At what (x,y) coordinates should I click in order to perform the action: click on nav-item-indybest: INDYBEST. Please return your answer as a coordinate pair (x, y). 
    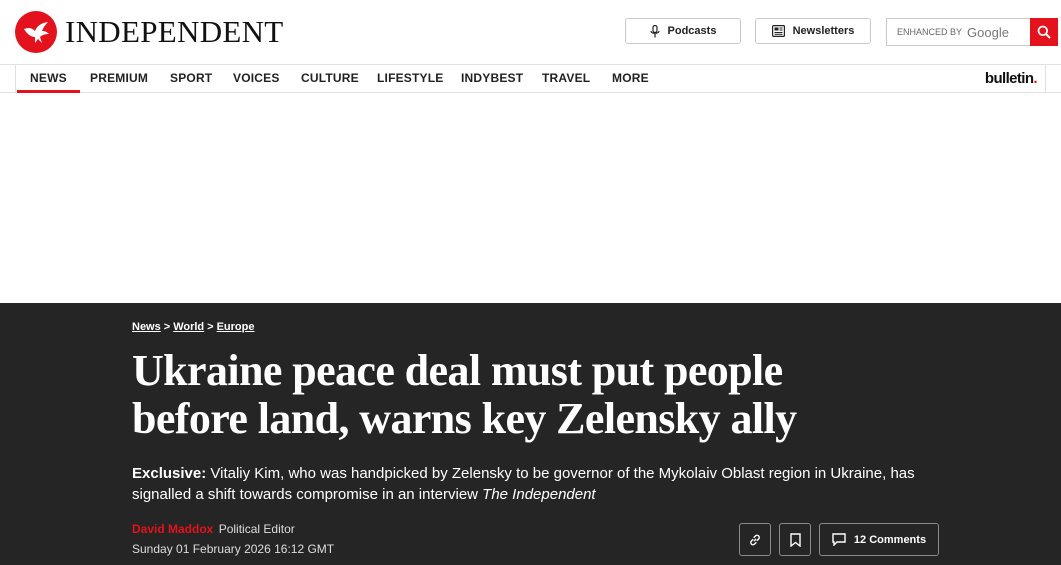
    Looking at the image, I should click on (492, 78).